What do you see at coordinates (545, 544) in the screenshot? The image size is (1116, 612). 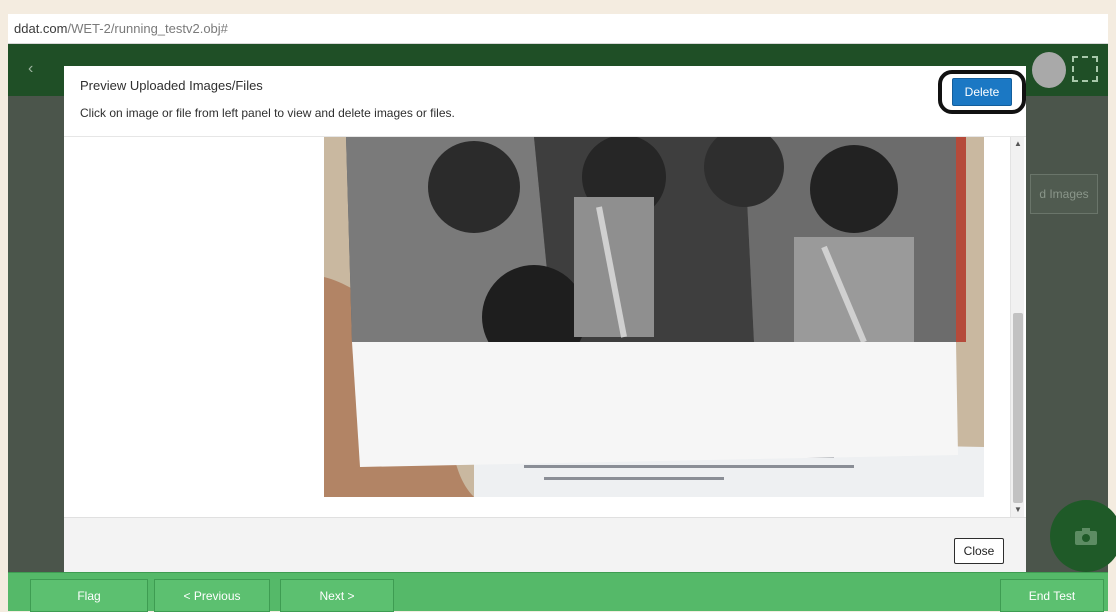 I see `dialog-footer: Close` at bounding box center [545, 544].